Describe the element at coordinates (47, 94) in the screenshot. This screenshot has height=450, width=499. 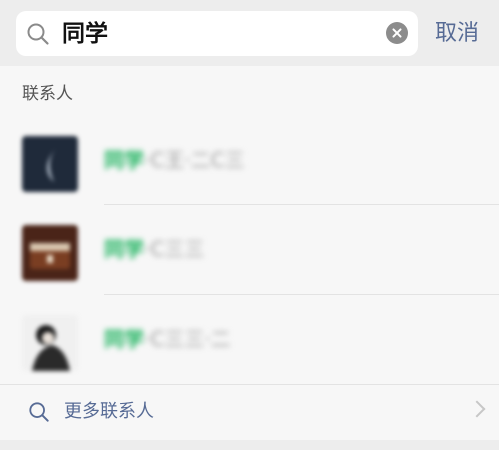
I see `section-title: 联系人` at that location.